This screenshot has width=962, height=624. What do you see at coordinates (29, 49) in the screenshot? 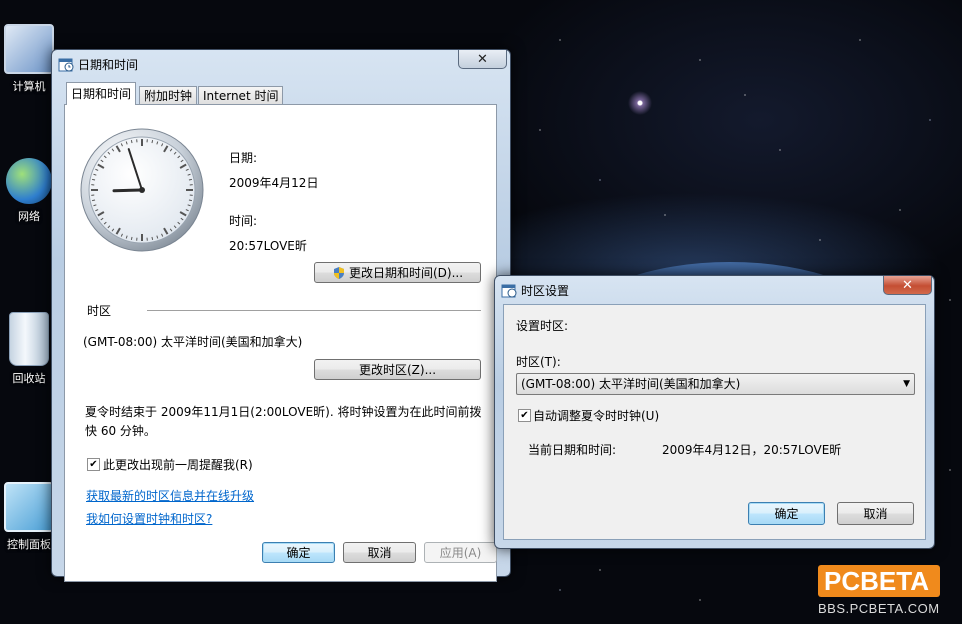
I see `computer-icon` at bounding box center [29, 49].